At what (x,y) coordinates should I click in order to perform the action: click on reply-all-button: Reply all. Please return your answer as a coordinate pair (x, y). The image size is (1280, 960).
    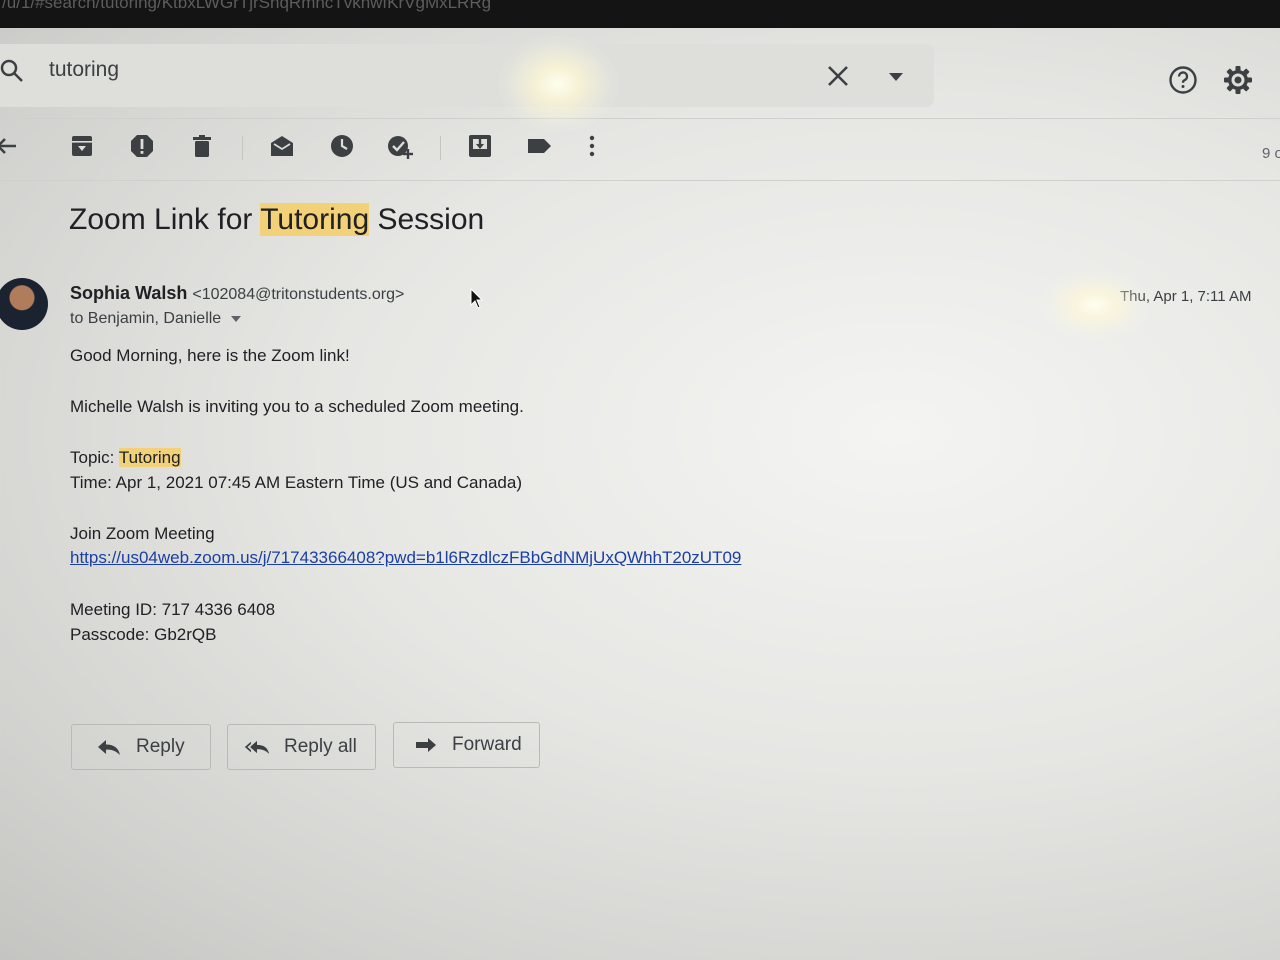
    Looking at the image, I should click on (301, 747).